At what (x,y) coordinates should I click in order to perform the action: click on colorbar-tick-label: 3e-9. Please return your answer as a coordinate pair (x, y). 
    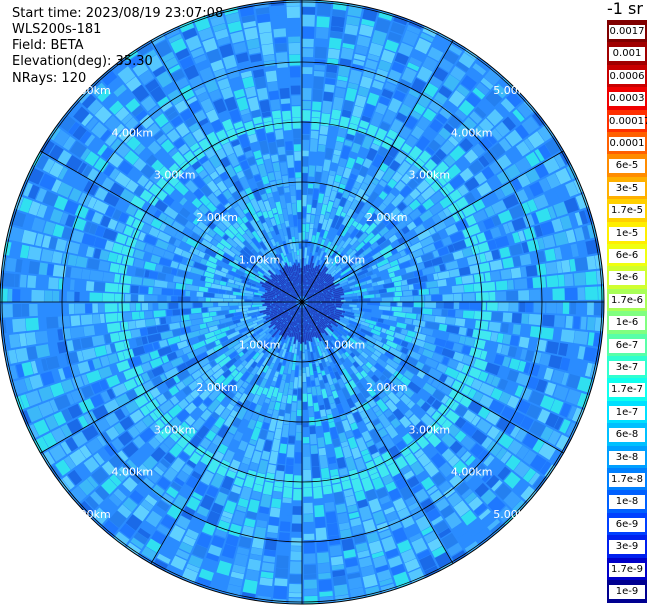
    Looking at the image, I should click on (627, 547).